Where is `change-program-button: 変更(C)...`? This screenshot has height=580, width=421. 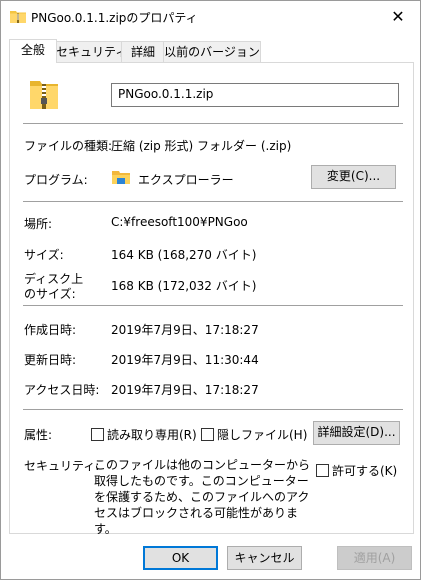 change-program-button: 変更(C)... is located at coordinates (353, 177).